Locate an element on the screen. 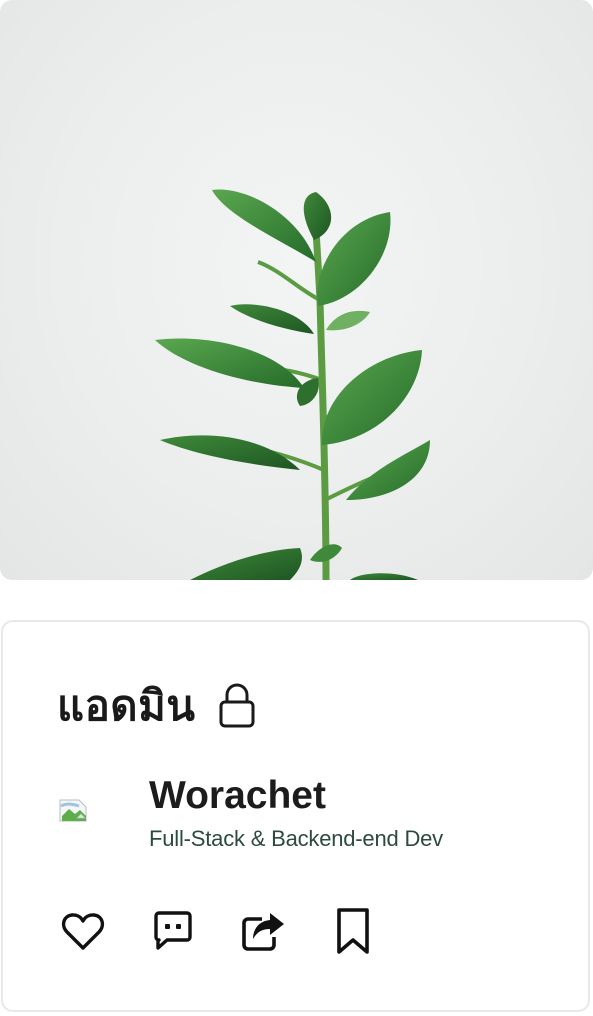  broken-image-icon is located at coordinates (73, 810).